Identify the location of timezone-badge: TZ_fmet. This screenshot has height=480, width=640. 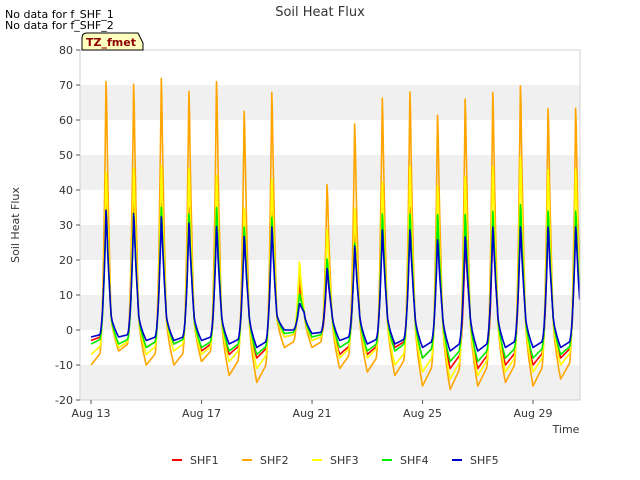
(112, 41).